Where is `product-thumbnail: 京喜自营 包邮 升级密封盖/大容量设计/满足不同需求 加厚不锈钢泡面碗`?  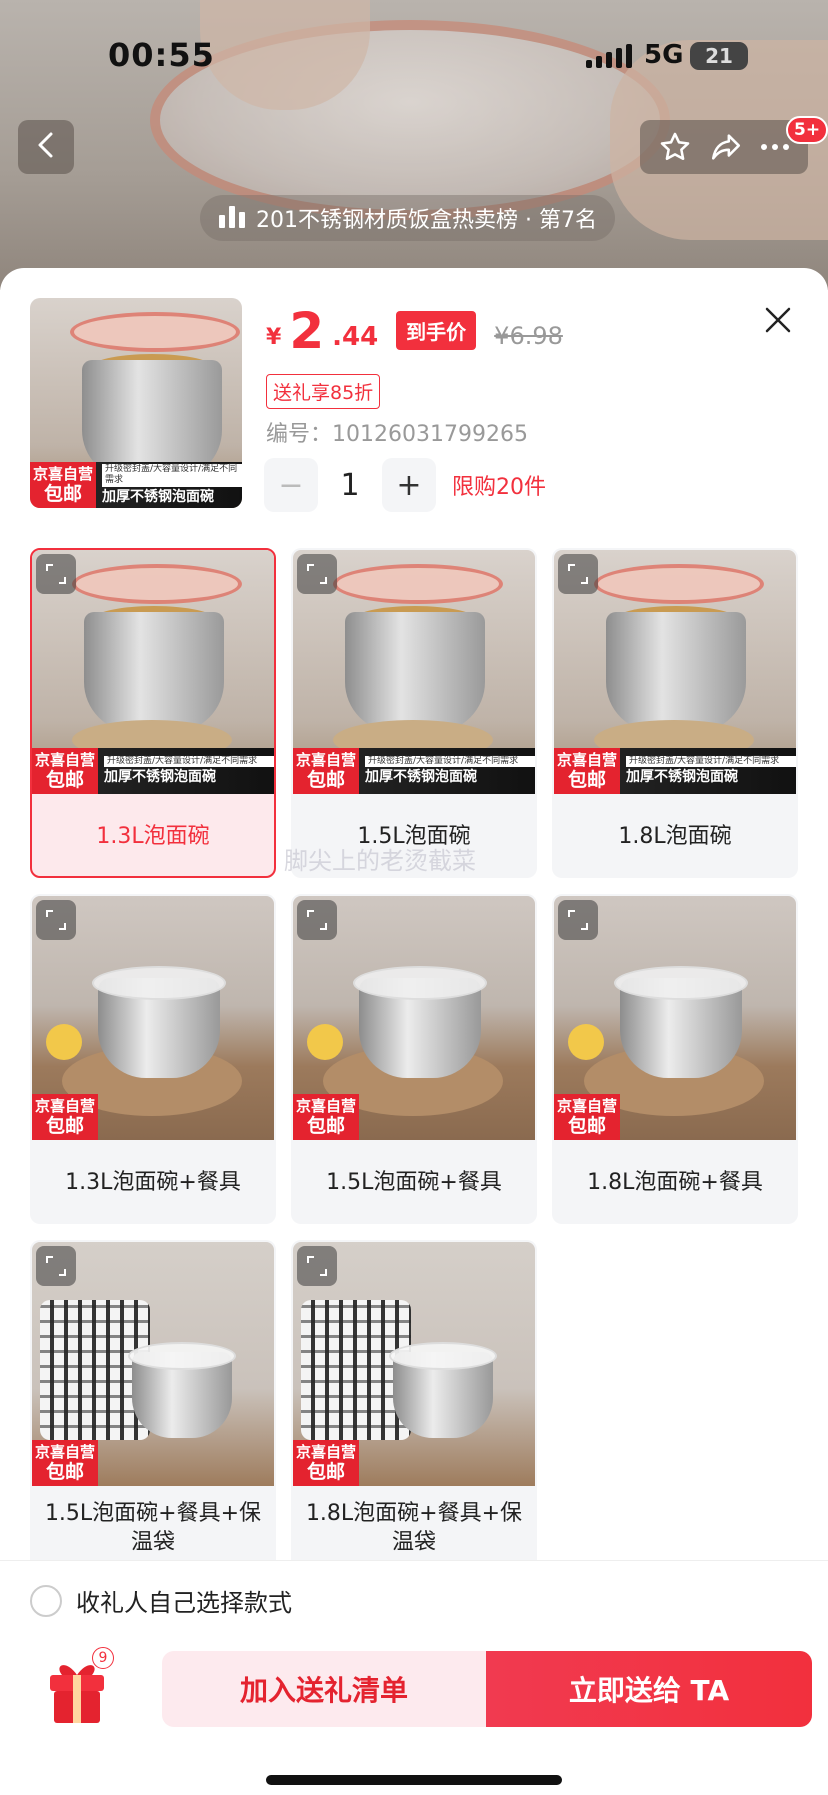 product-thumbnail: 京喜自营 包邮 升级密封盖/大容量设计/满足不同需求 加厚不锈钢泡面碗 is located at coordinates (136, 403).